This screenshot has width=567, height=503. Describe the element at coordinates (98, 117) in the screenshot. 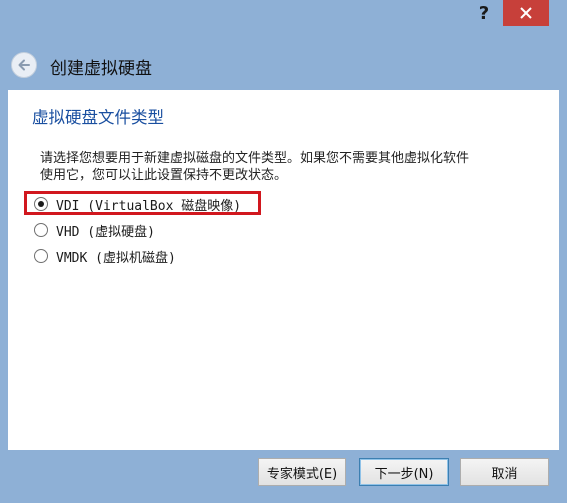

I see `section-title: 虚拟硬盘文件类型` at that location.